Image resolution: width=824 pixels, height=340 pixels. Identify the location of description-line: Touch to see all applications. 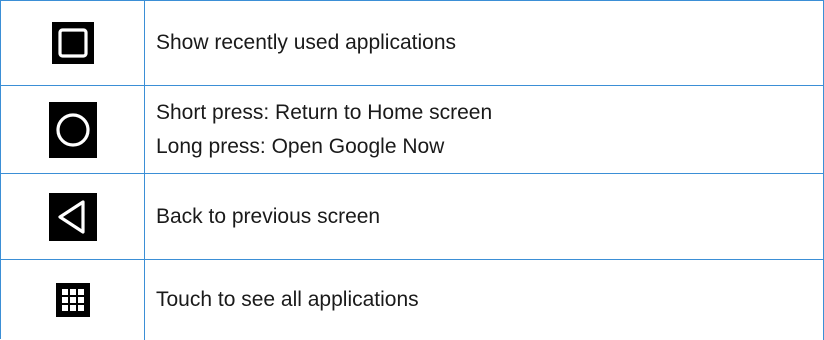
(287, 299).